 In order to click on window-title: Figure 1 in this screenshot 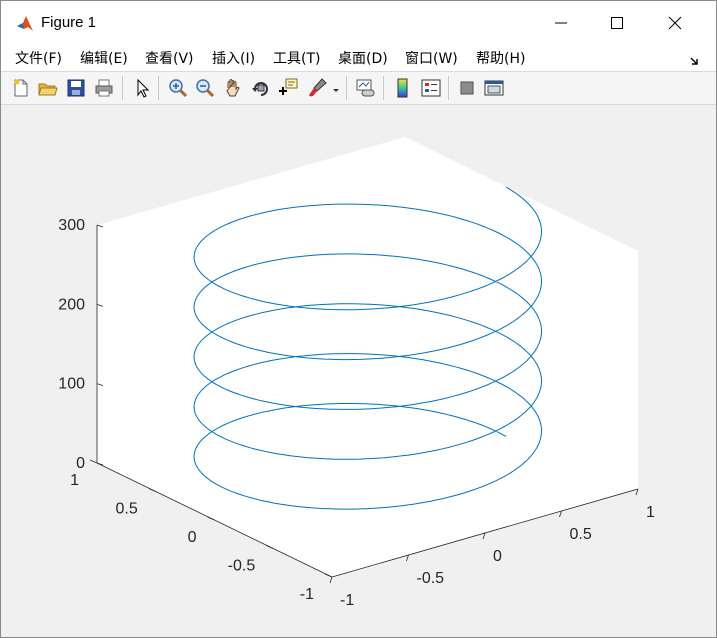, I will do `click(69, 22)`.